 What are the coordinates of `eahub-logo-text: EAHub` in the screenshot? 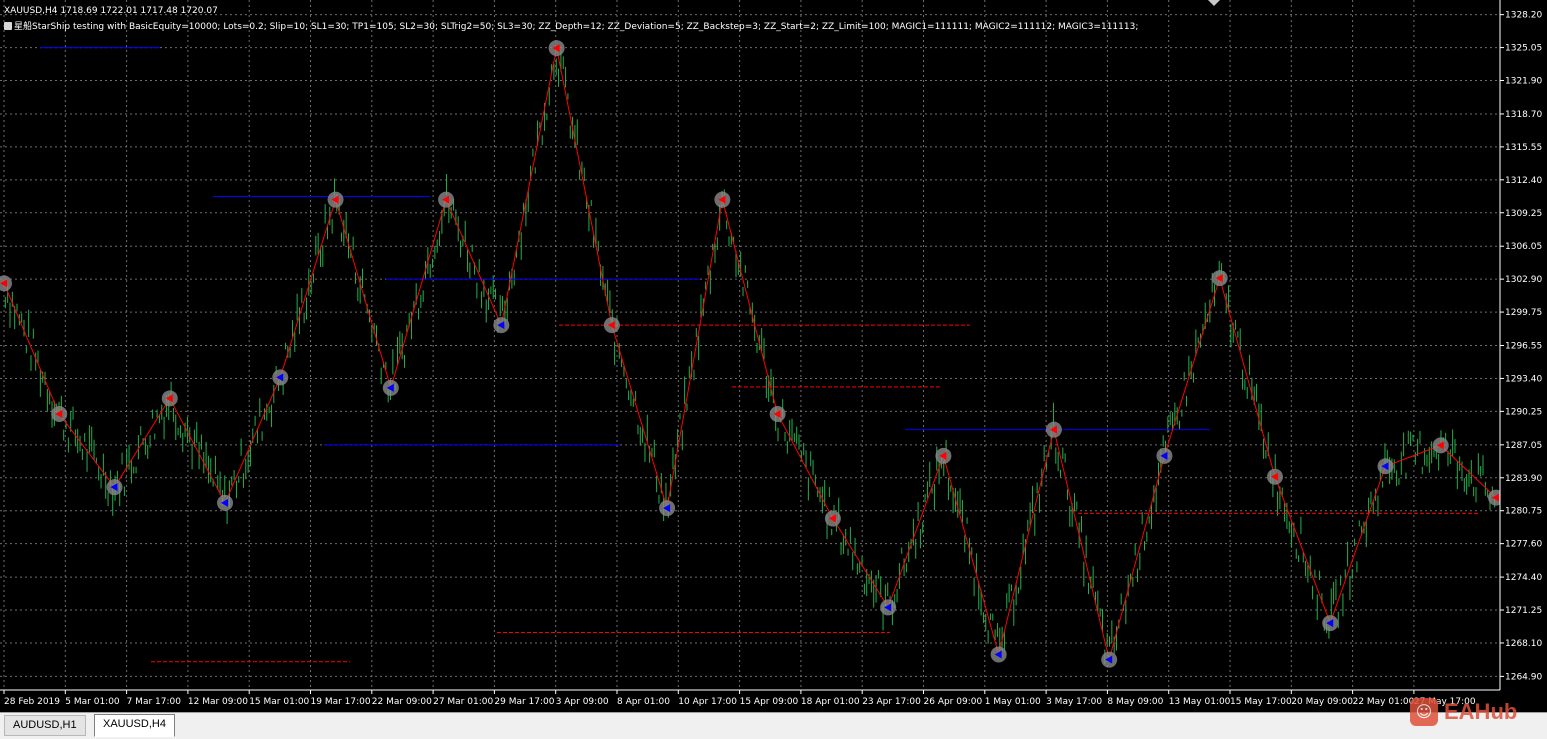 It's located at (1481, 711).